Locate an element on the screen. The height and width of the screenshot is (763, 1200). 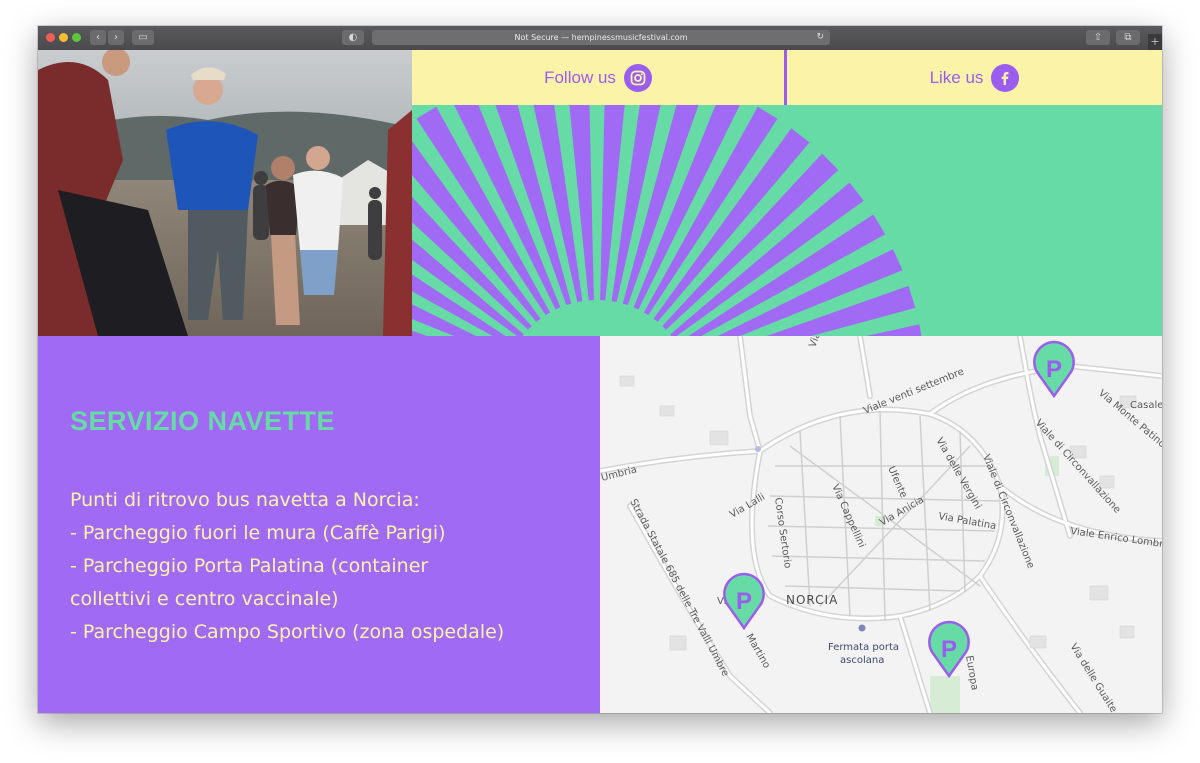
zoom-window-button is located at coordinates (76, 37).